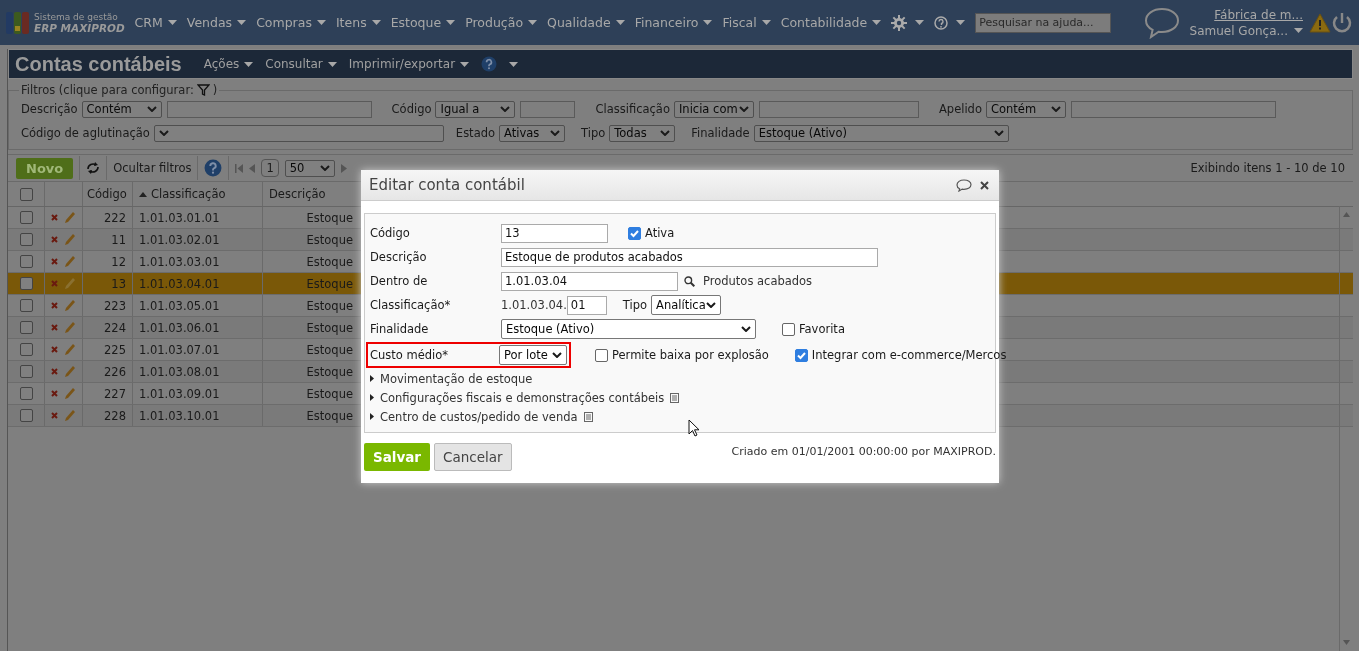 This screenshot has width=1359, height=651. Describe the element at coordinates (593, 133) in the screenshot. I see `filter-label: Tipo` at that location.